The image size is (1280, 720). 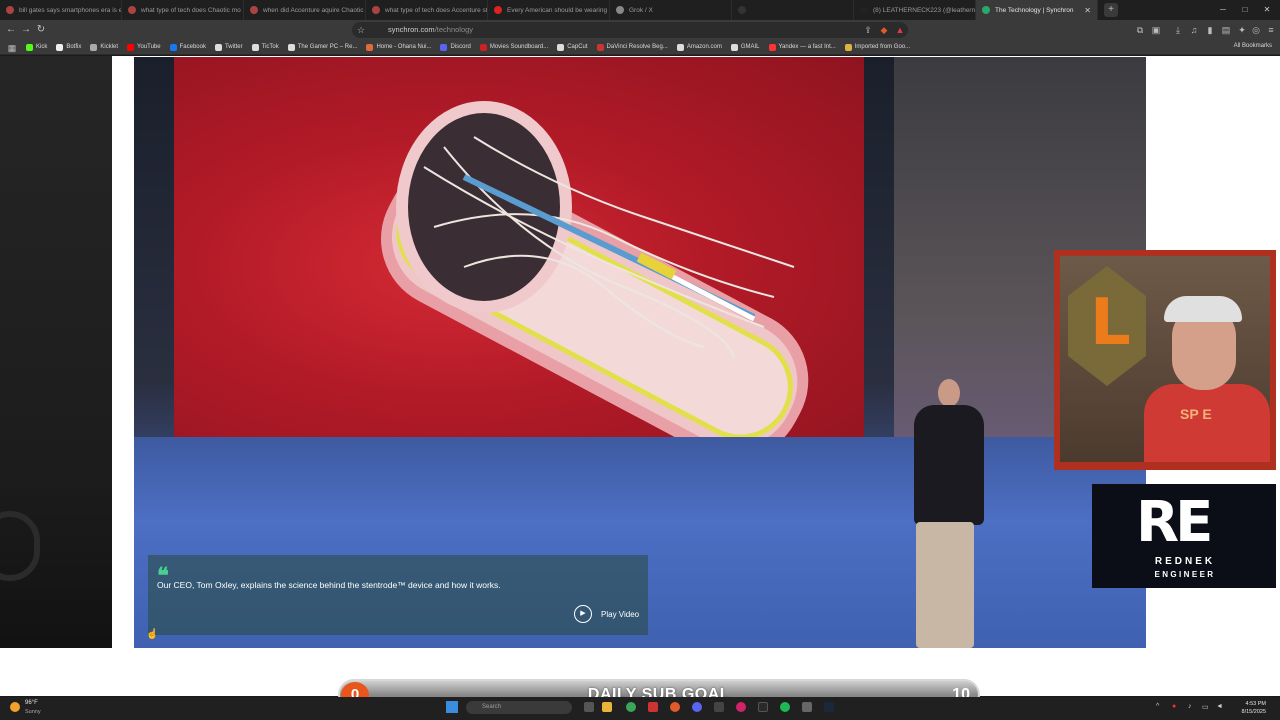 What do you see at coordinates (1256, 30) in the screenshot?
I see `vpn-icon: ◎` at bounding box center [1256, 30].